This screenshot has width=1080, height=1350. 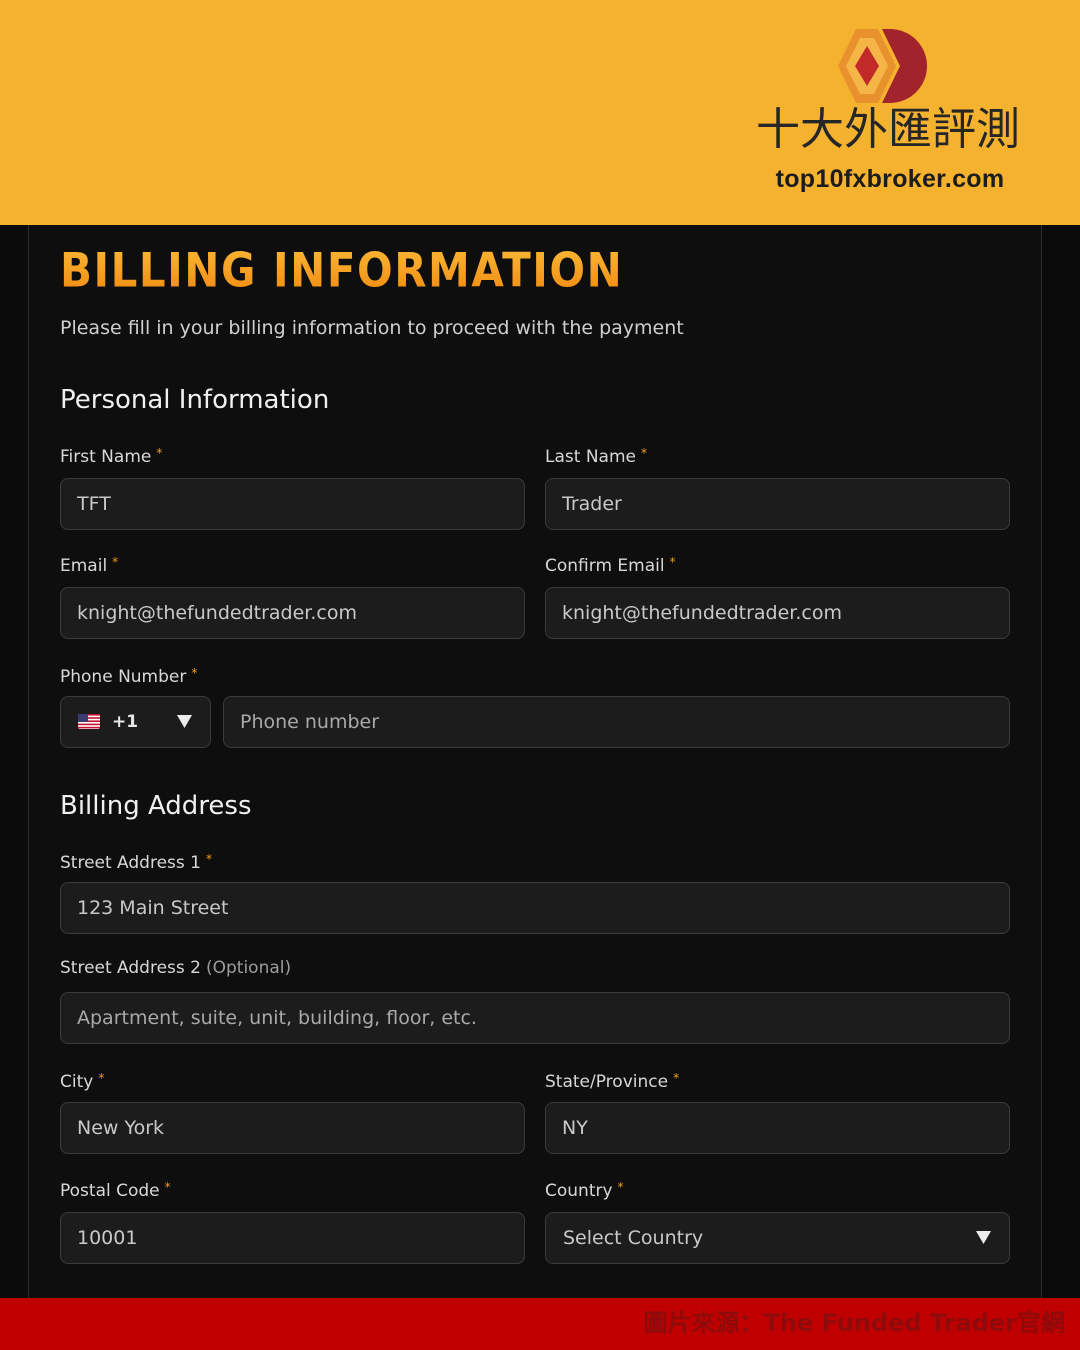 I want to click on postal-code-label-text: Postal Code, so click(x=110, y=1191).